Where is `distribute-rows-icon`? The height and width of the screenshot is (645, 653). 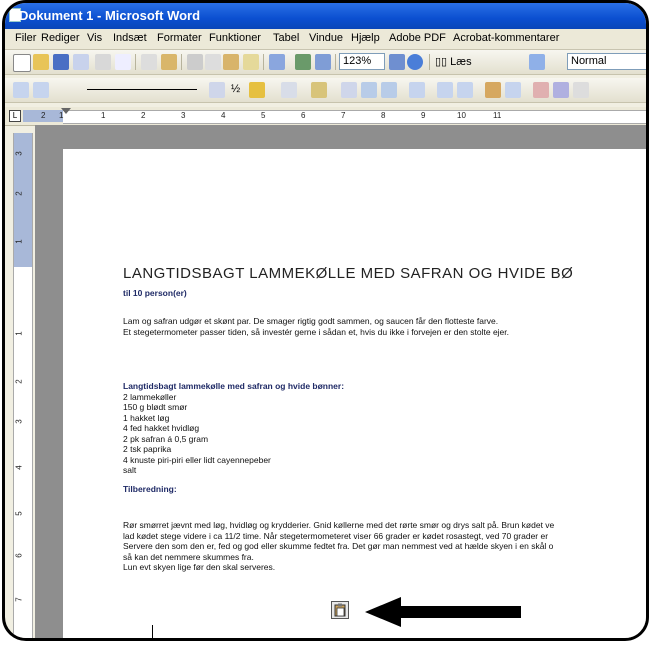 distribute-rows-icon is located at coordinates (445, 90).